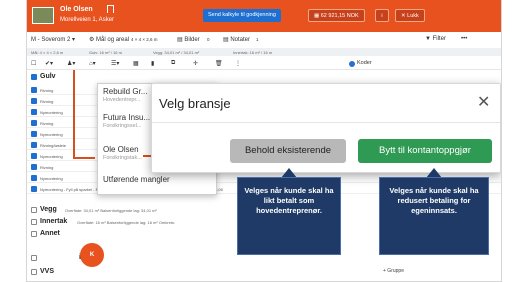 The height and width of the screenshot is (282, 529). Describe the element at coordinates (144, 39) in the screenshot. I see `measure-value: 4 × 4 × 2,6 m` at that location.